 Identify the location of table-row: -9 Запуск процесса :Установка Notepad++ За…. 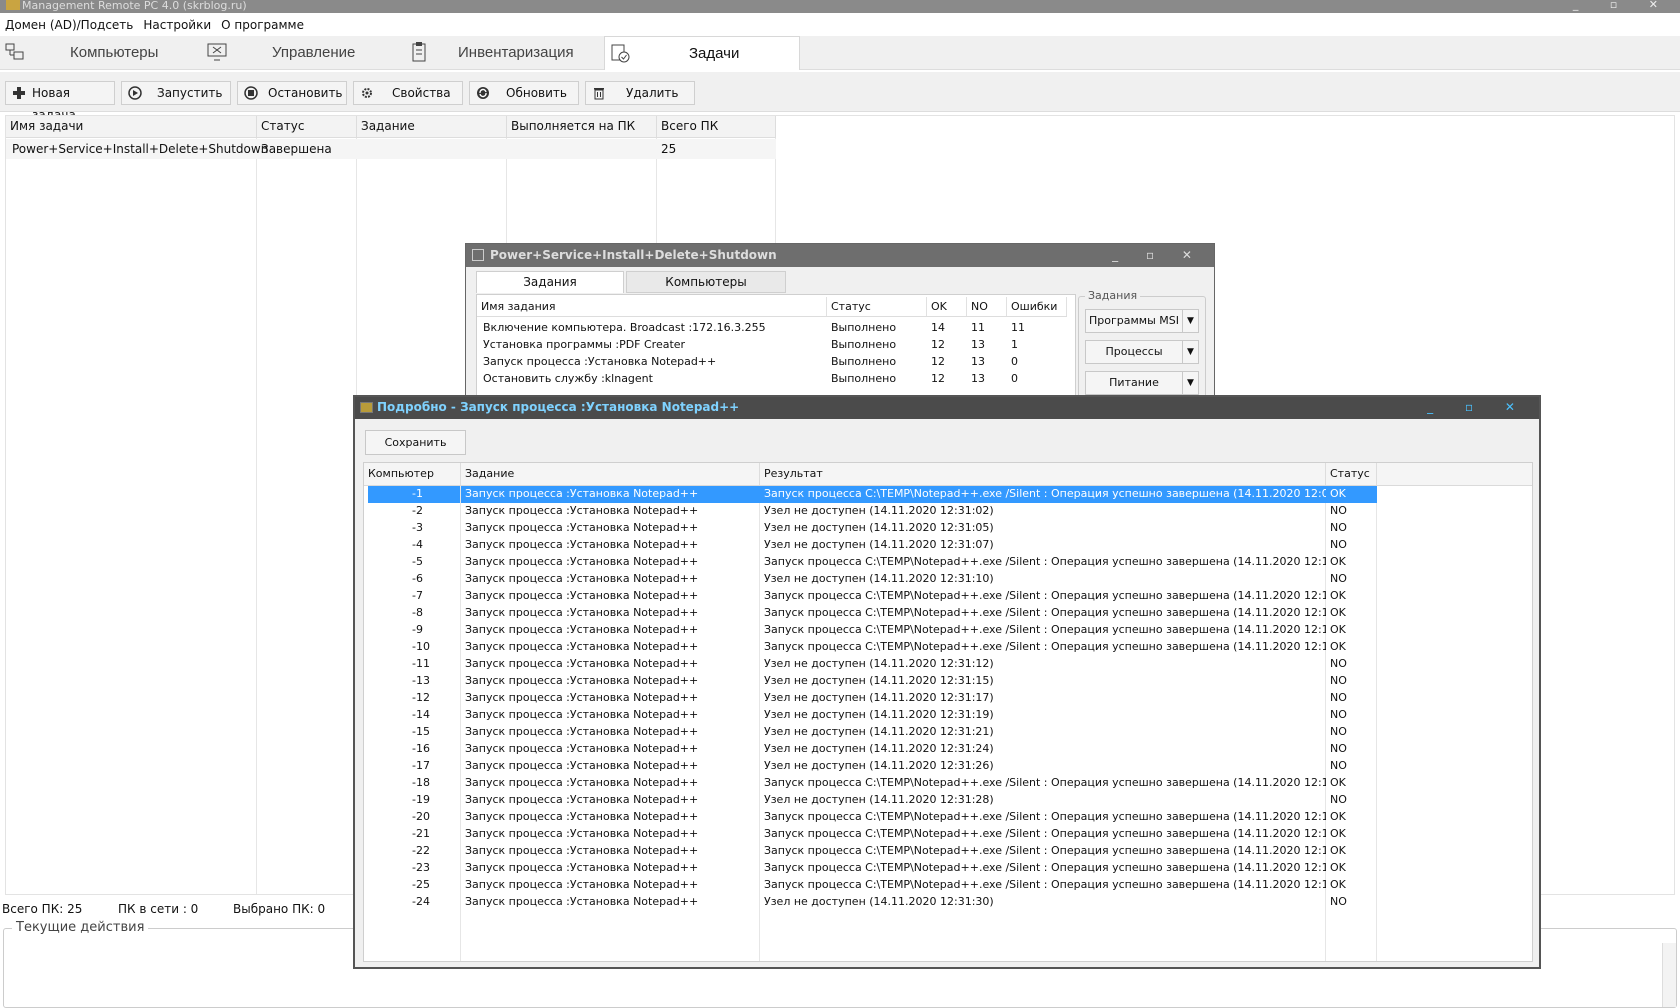
(948, 630).